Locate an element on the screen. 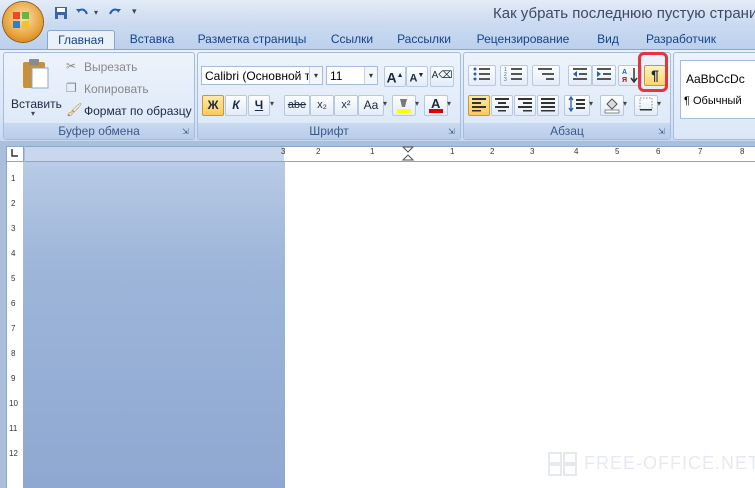  align-right-icon is located at coordinates (525, 105).